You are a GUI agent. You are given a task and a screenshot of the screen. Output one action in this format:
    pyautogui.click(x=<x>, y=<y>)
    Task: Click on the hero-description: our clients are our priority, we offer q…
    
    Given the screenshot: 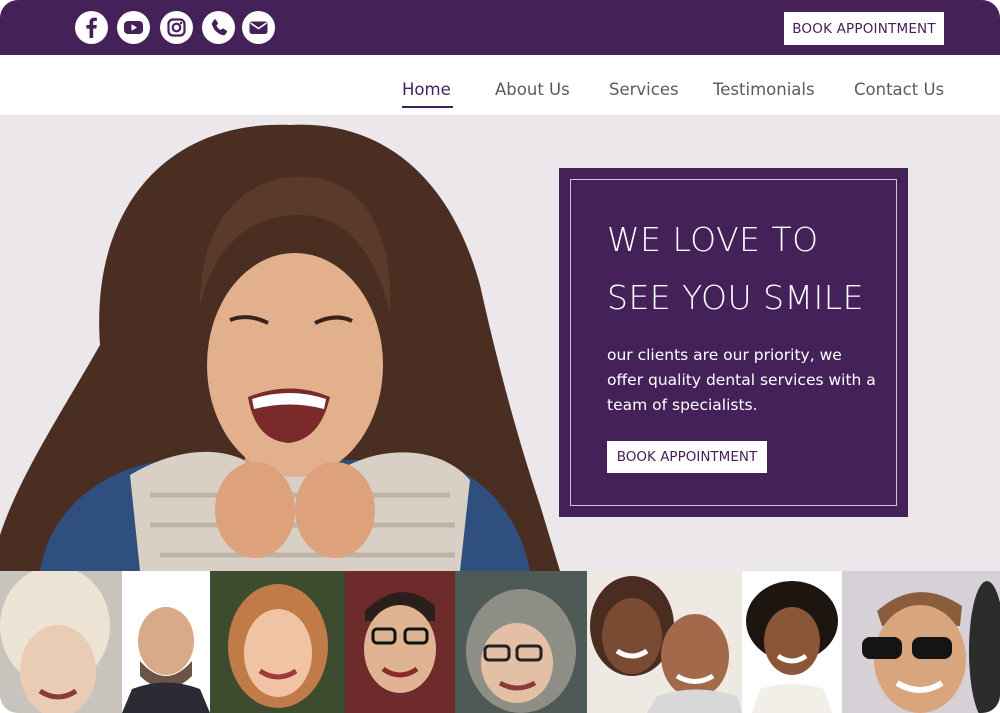 What is the action you would take?
    pyautogui.click(x=741, y=380)
    